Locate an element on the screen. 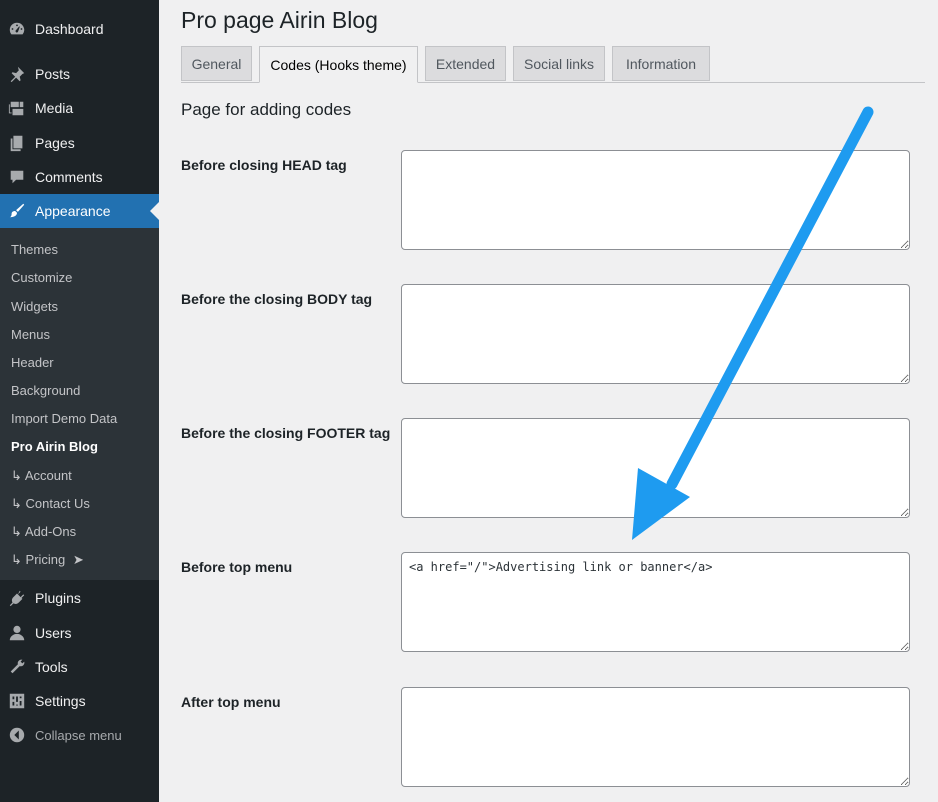 This screenshot has width=938, height=802. menu-media: Media is located at coordinates (79, 108).